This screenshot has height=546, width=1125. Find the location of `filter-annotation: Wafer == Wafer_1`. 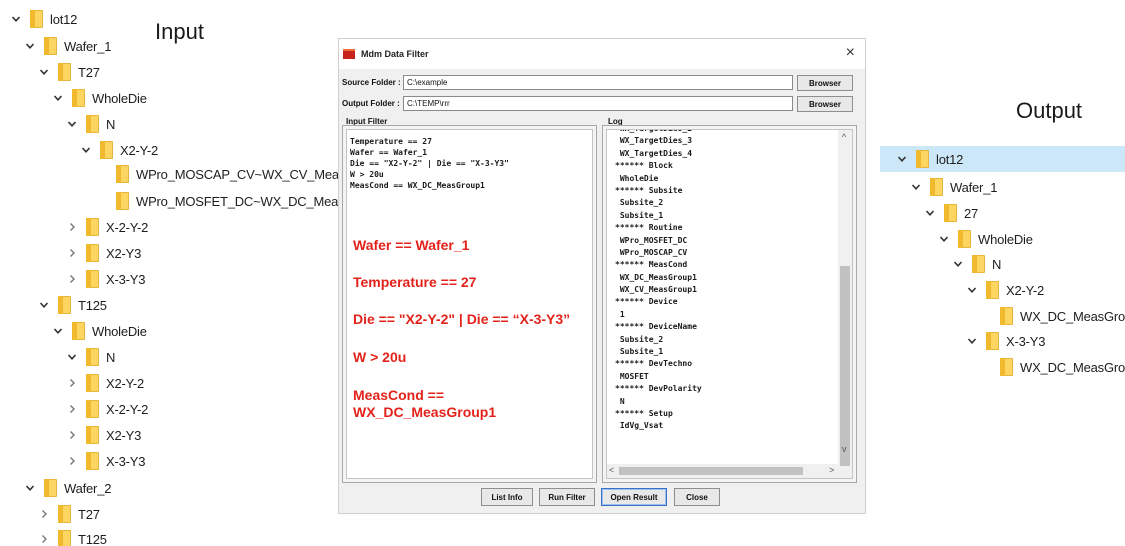

filter-annotation: Wafer == Wafer_1 is located at coordinates (411, 245).